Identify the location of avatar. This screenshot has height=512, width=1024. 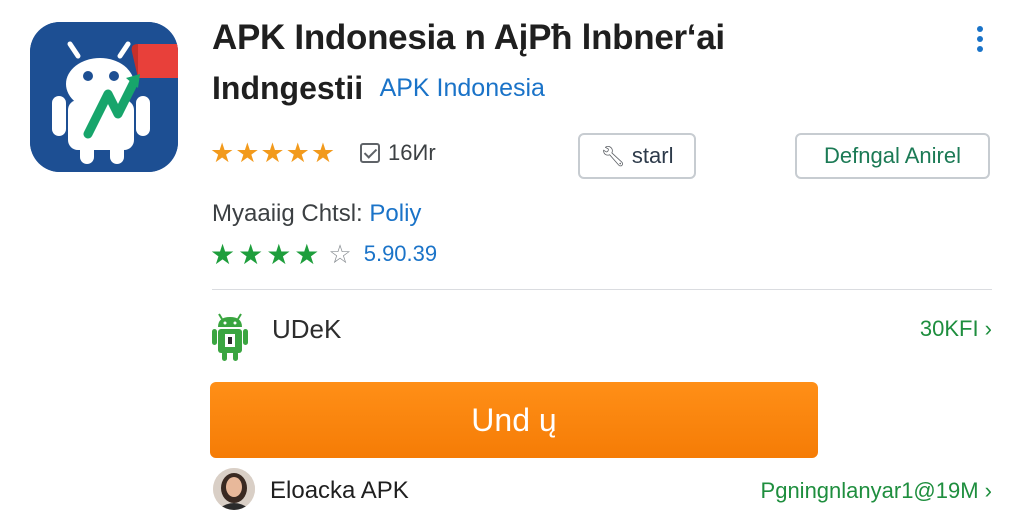
(234, 489).